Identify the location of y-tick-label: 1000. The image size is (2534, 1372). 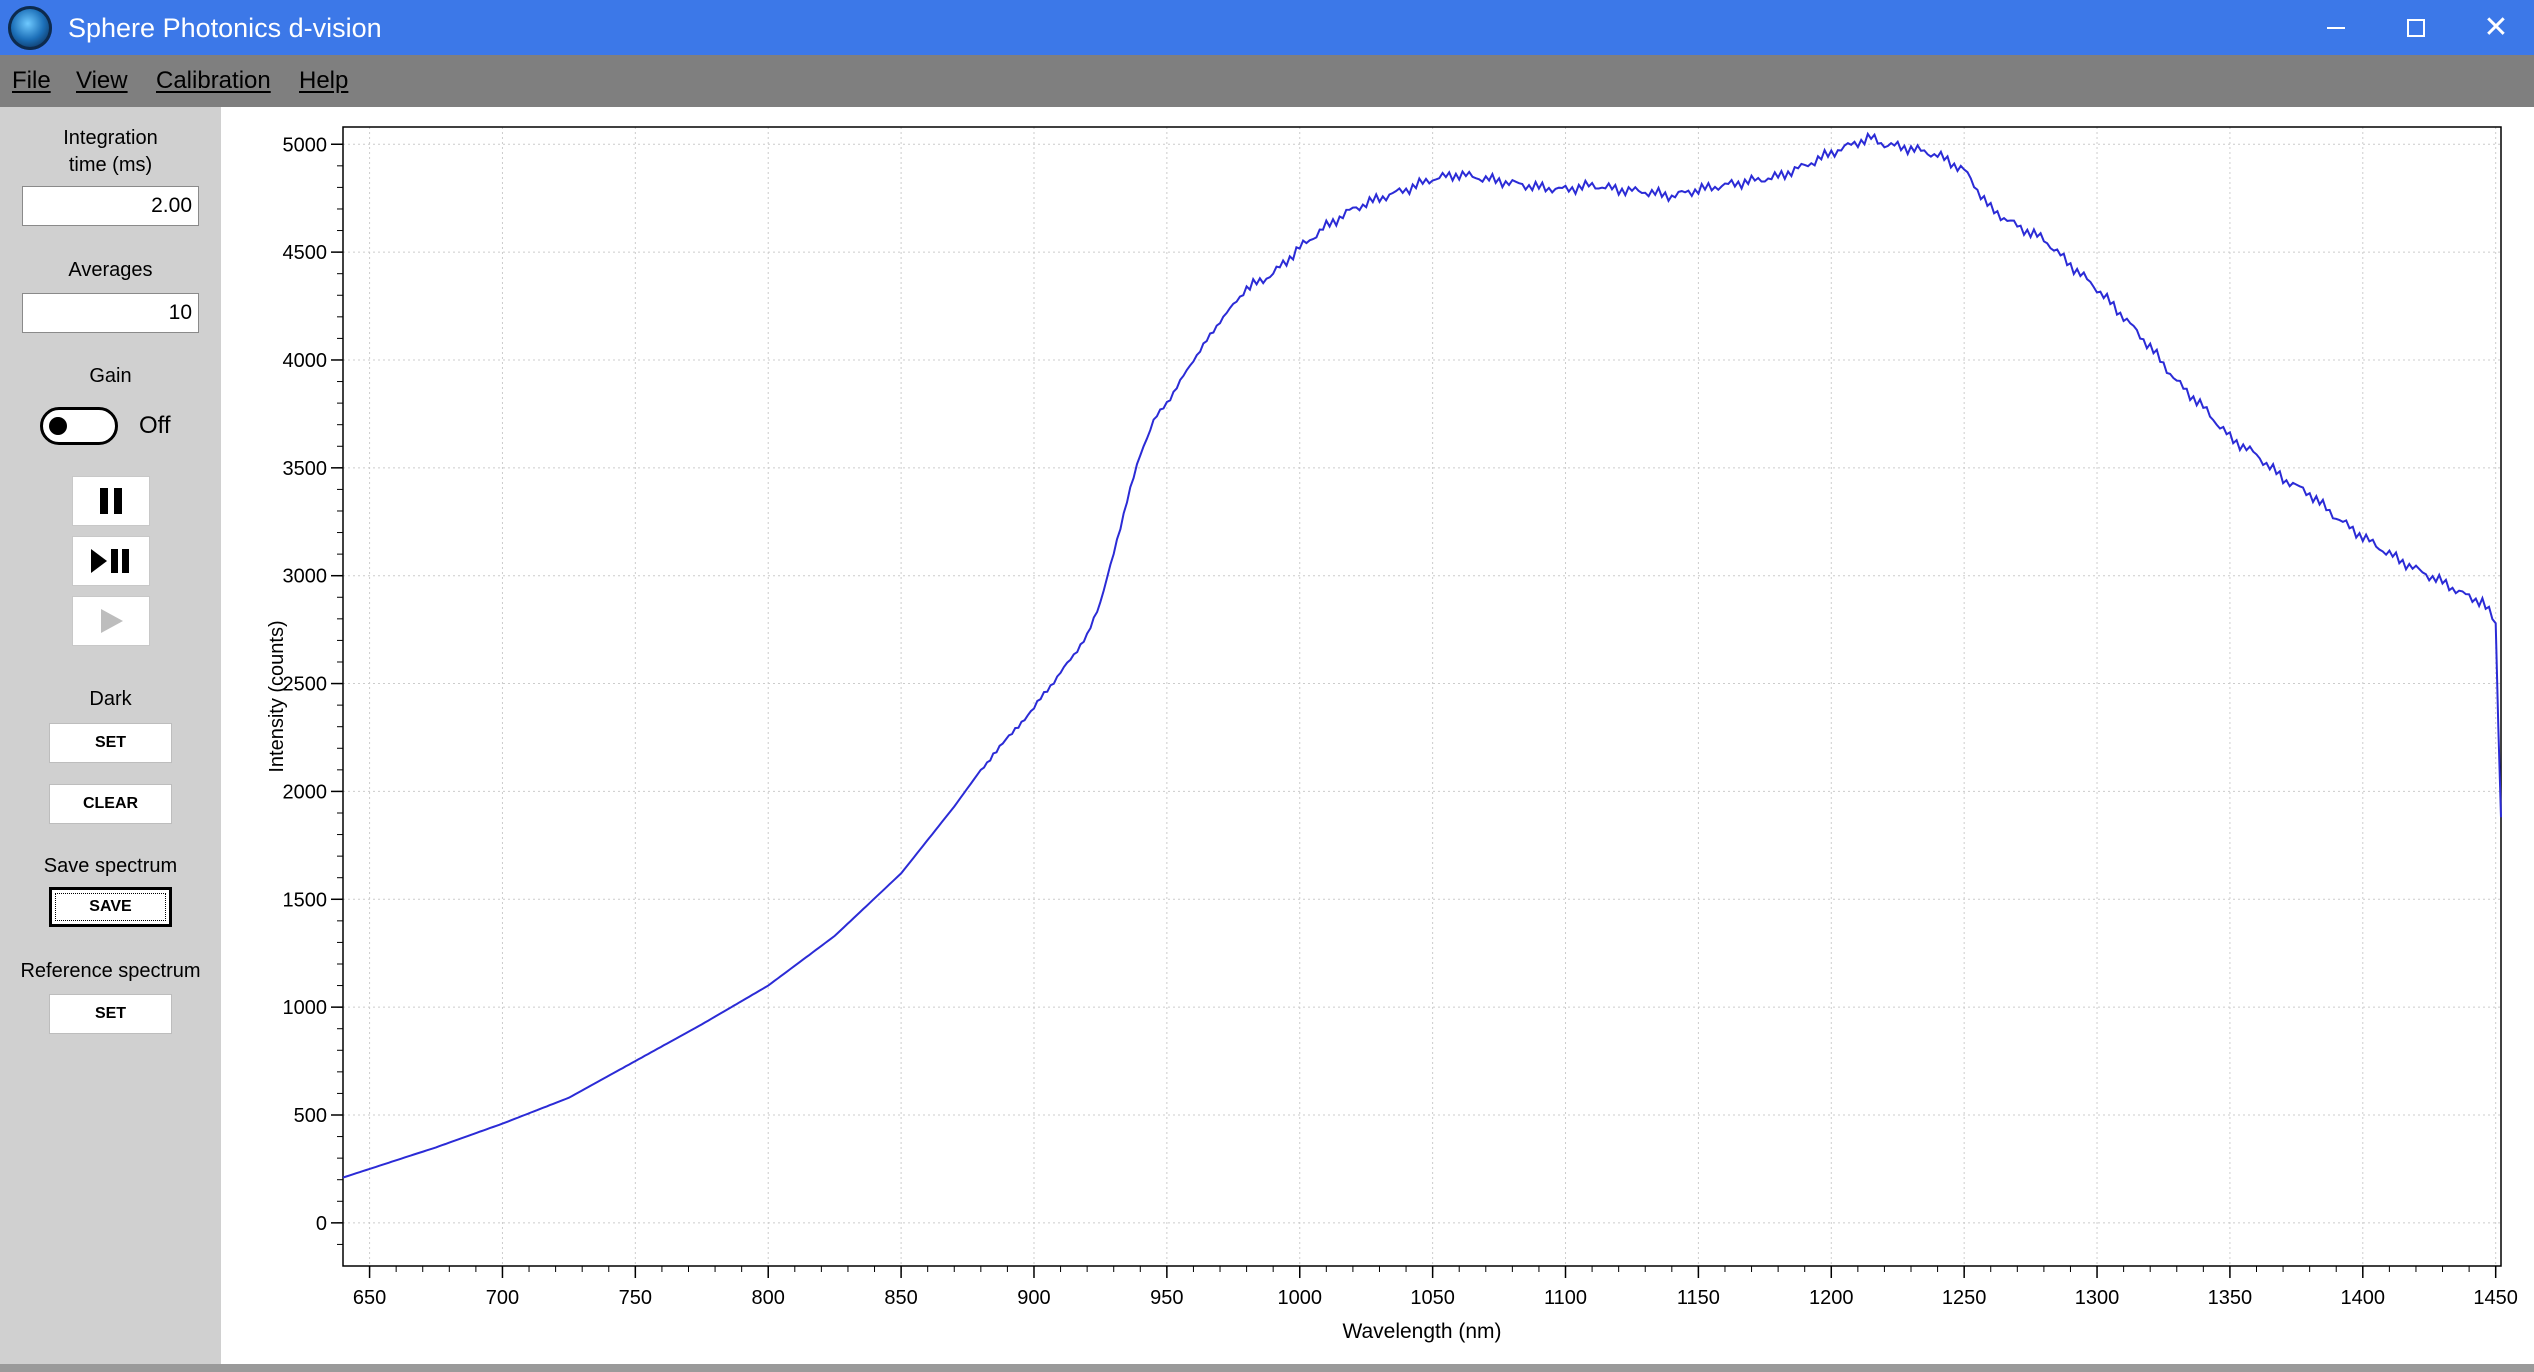
(305, 1008).